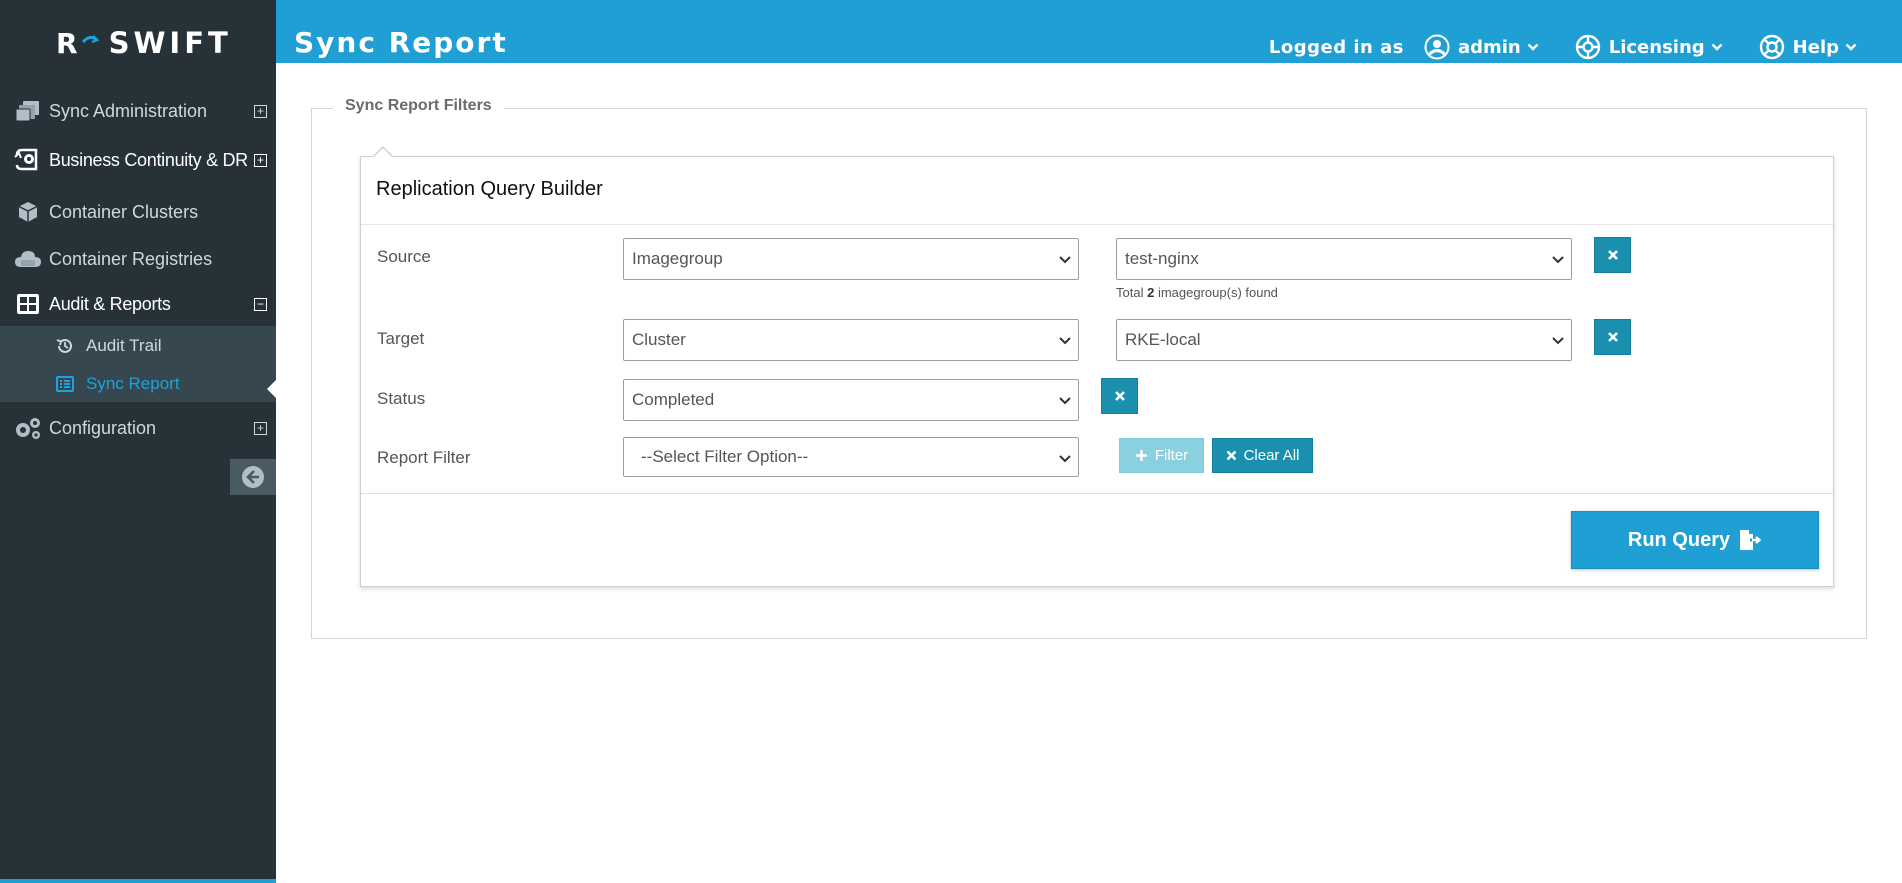  I want to click on clear-all-button-label: Clear All, so click(1271, 455).